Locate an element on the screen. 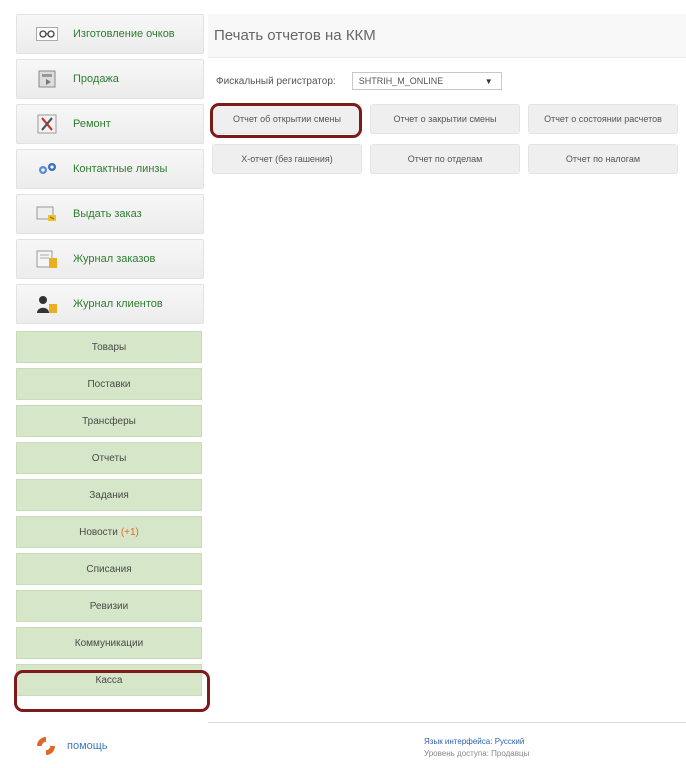 This screenshot has height=768, width=686. language-label: Язык интерфейса: is located at coordinates (458, 741).